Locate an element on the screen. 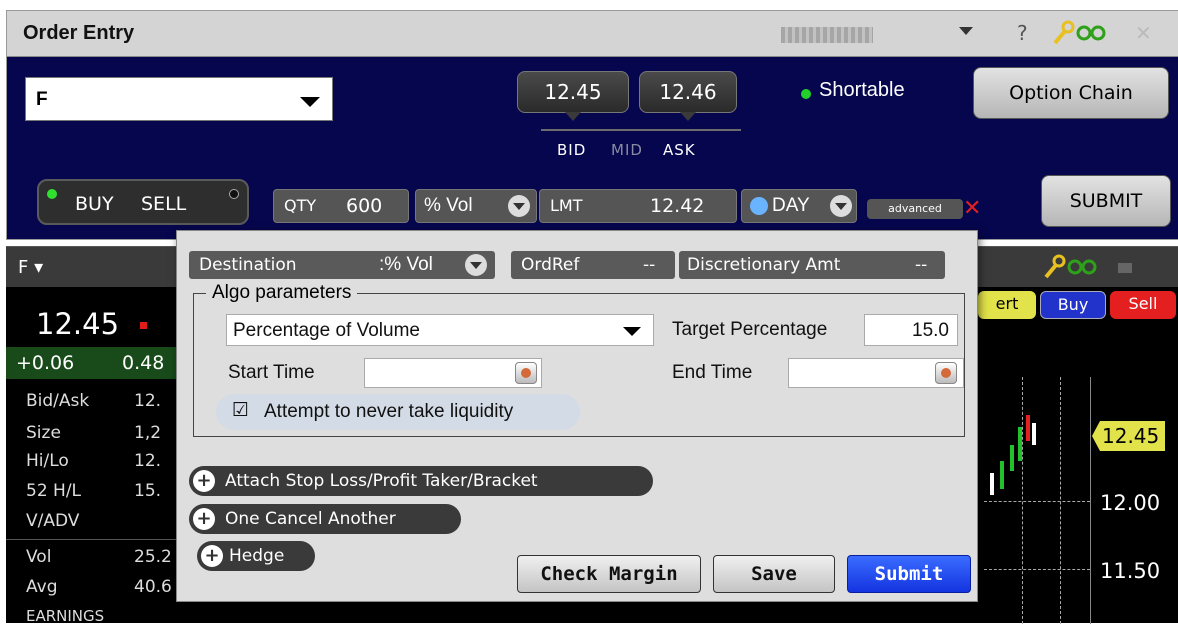  bid-price-box: 12.45 is located at coordinates (573, 96).